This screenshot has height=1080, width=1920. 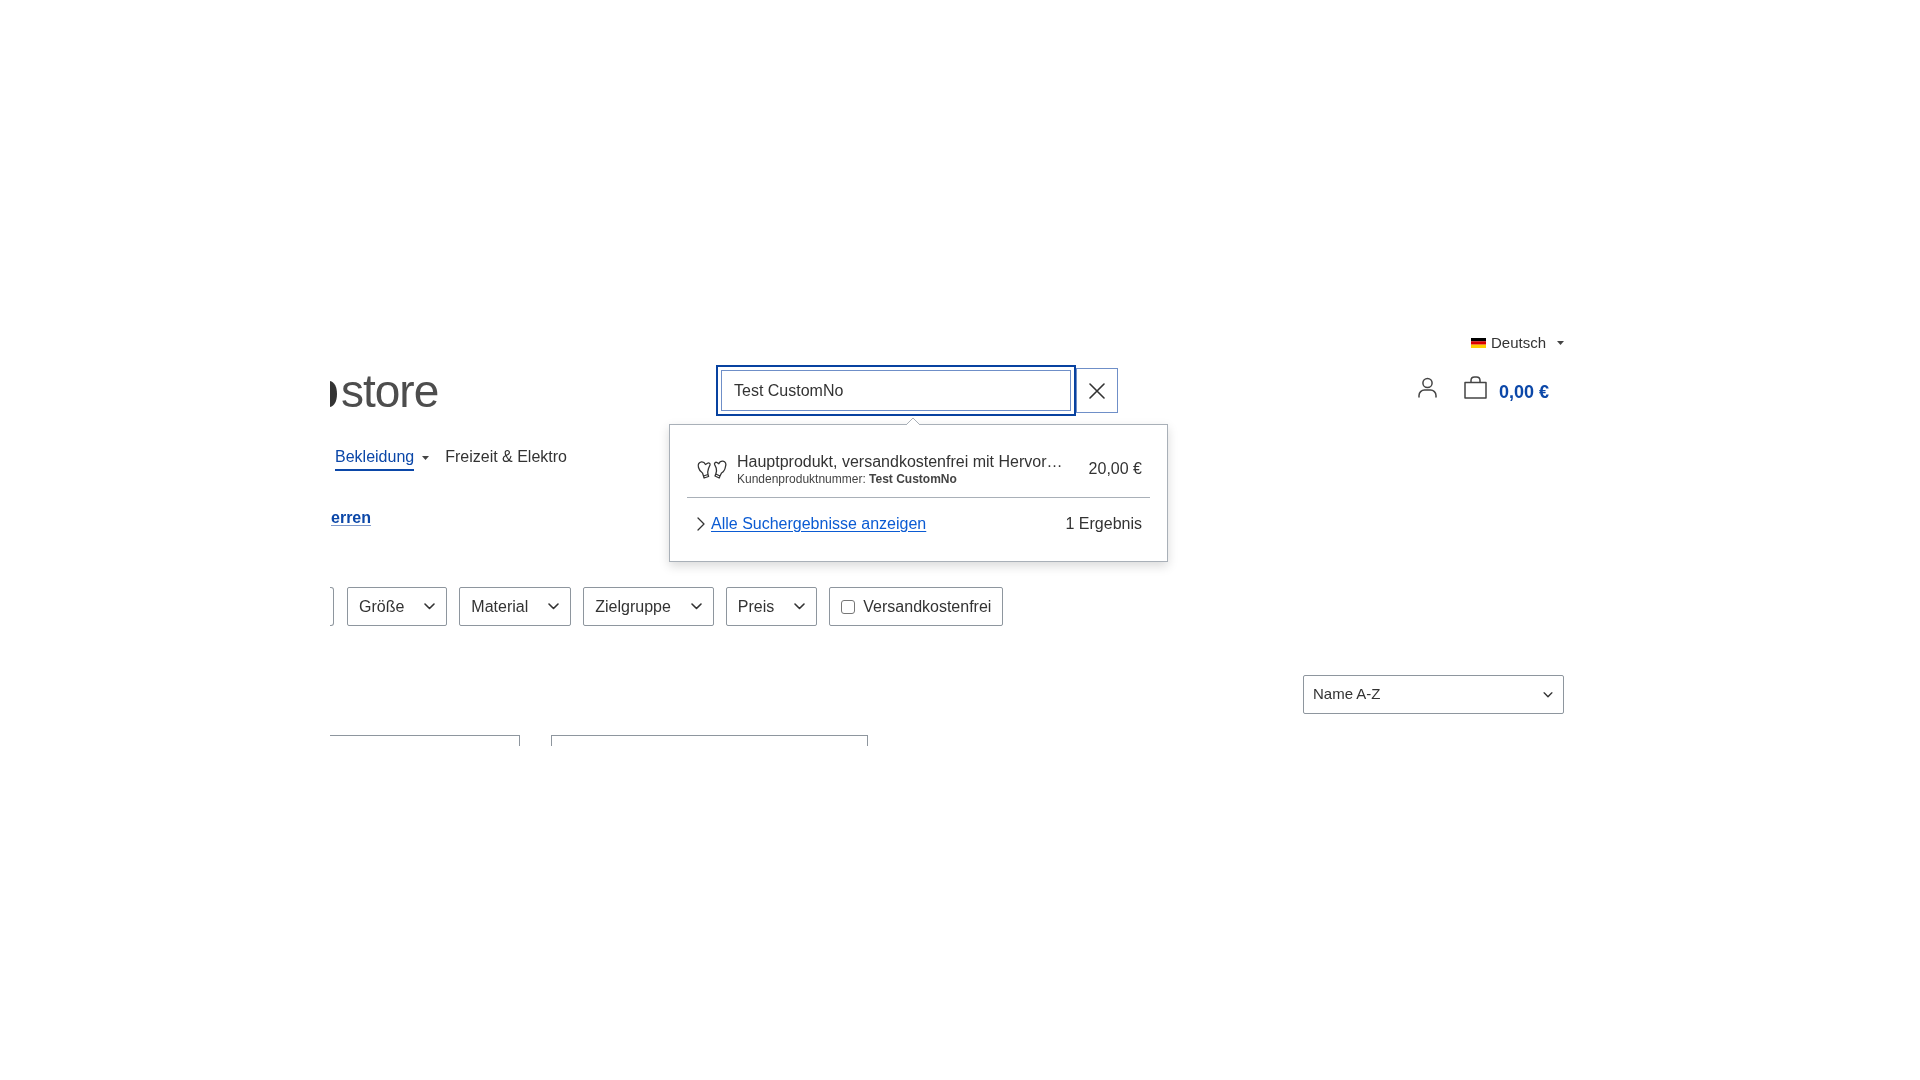 I want to click on cart-button: 0,00 €, so click(x=1506, y=390).